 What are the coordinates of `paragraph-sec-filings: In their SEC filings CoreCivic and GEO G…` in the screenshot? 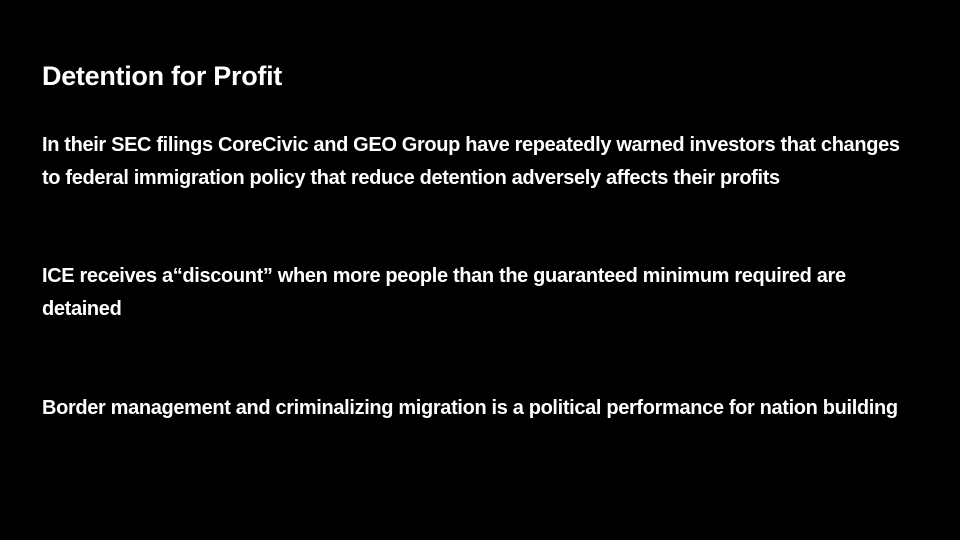 It's located at (471, 161).